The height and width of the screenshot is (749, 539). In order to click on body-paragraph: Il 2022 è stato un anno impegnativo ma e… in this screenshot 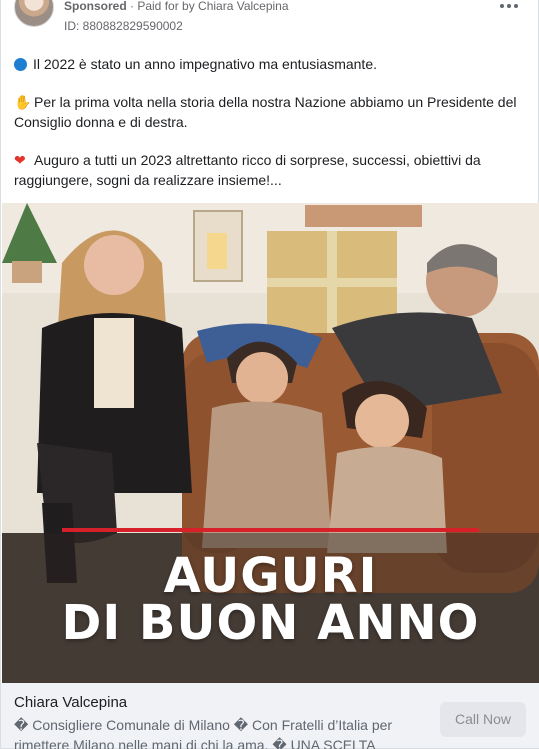, I will do `click(271, 64)`.